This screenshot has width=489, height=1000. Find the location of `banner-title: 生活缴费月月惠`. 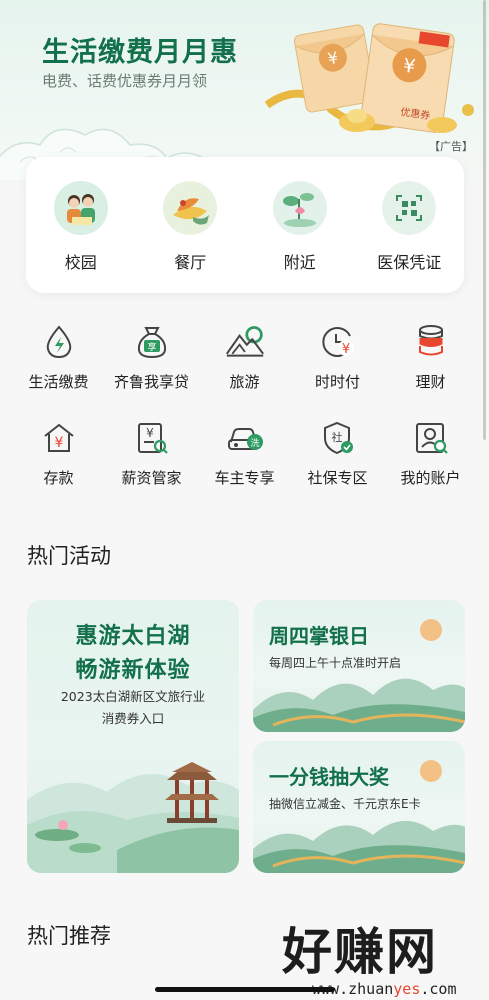

banner-title: 生活缴费月月惠 is located at coordinates (140, 52).